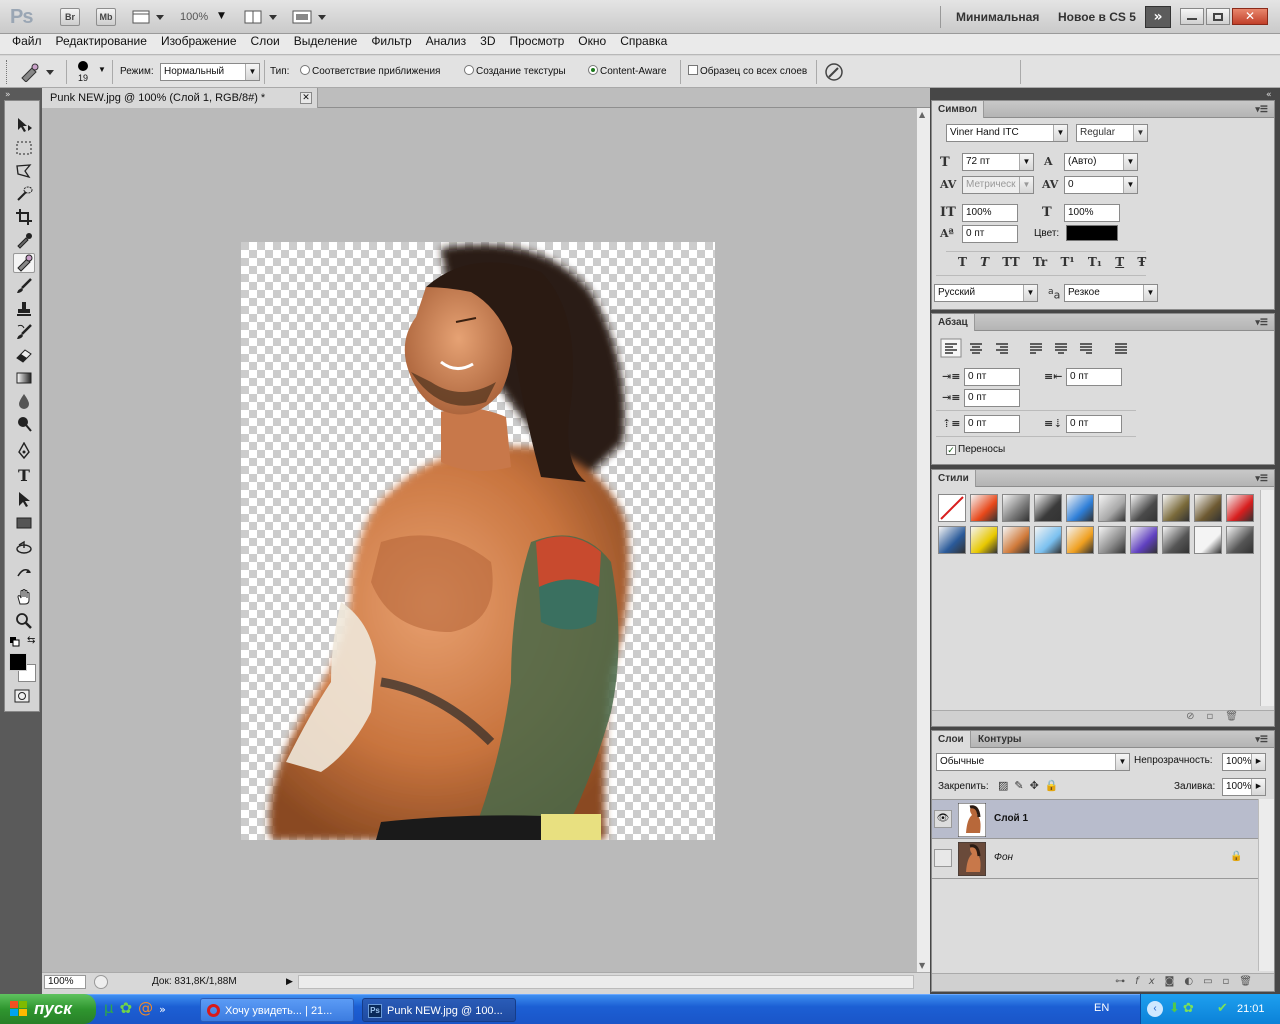 This screenshot has width=1280, height=1024. What do you see at coordinates (180, 98) in the screenshot?
I see `document-tab: Punk NEW.jpg @ 100% (Слой 1, RGB/8#) *` at bounding box center [180, 98].